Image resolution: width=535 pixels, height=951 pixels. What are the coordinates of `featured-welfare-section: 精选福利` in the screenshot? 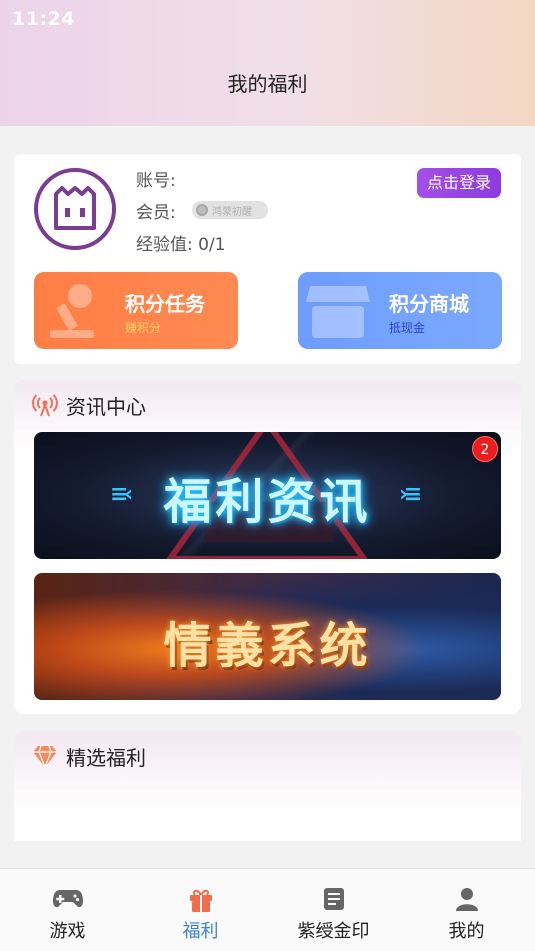 It's located at (267, 786).